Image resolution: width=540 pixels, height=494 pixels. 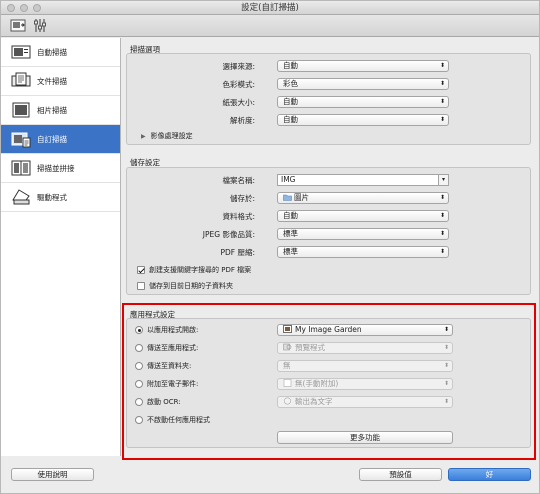 I want to click on no-app-radio: 不啟動任何應用程式, so click(x=172, y=420).